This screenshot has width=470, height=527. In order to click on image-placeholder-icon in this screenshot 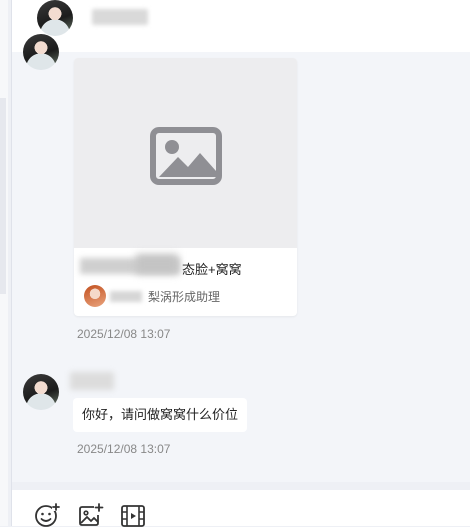, I will do `click(186, 156)`.